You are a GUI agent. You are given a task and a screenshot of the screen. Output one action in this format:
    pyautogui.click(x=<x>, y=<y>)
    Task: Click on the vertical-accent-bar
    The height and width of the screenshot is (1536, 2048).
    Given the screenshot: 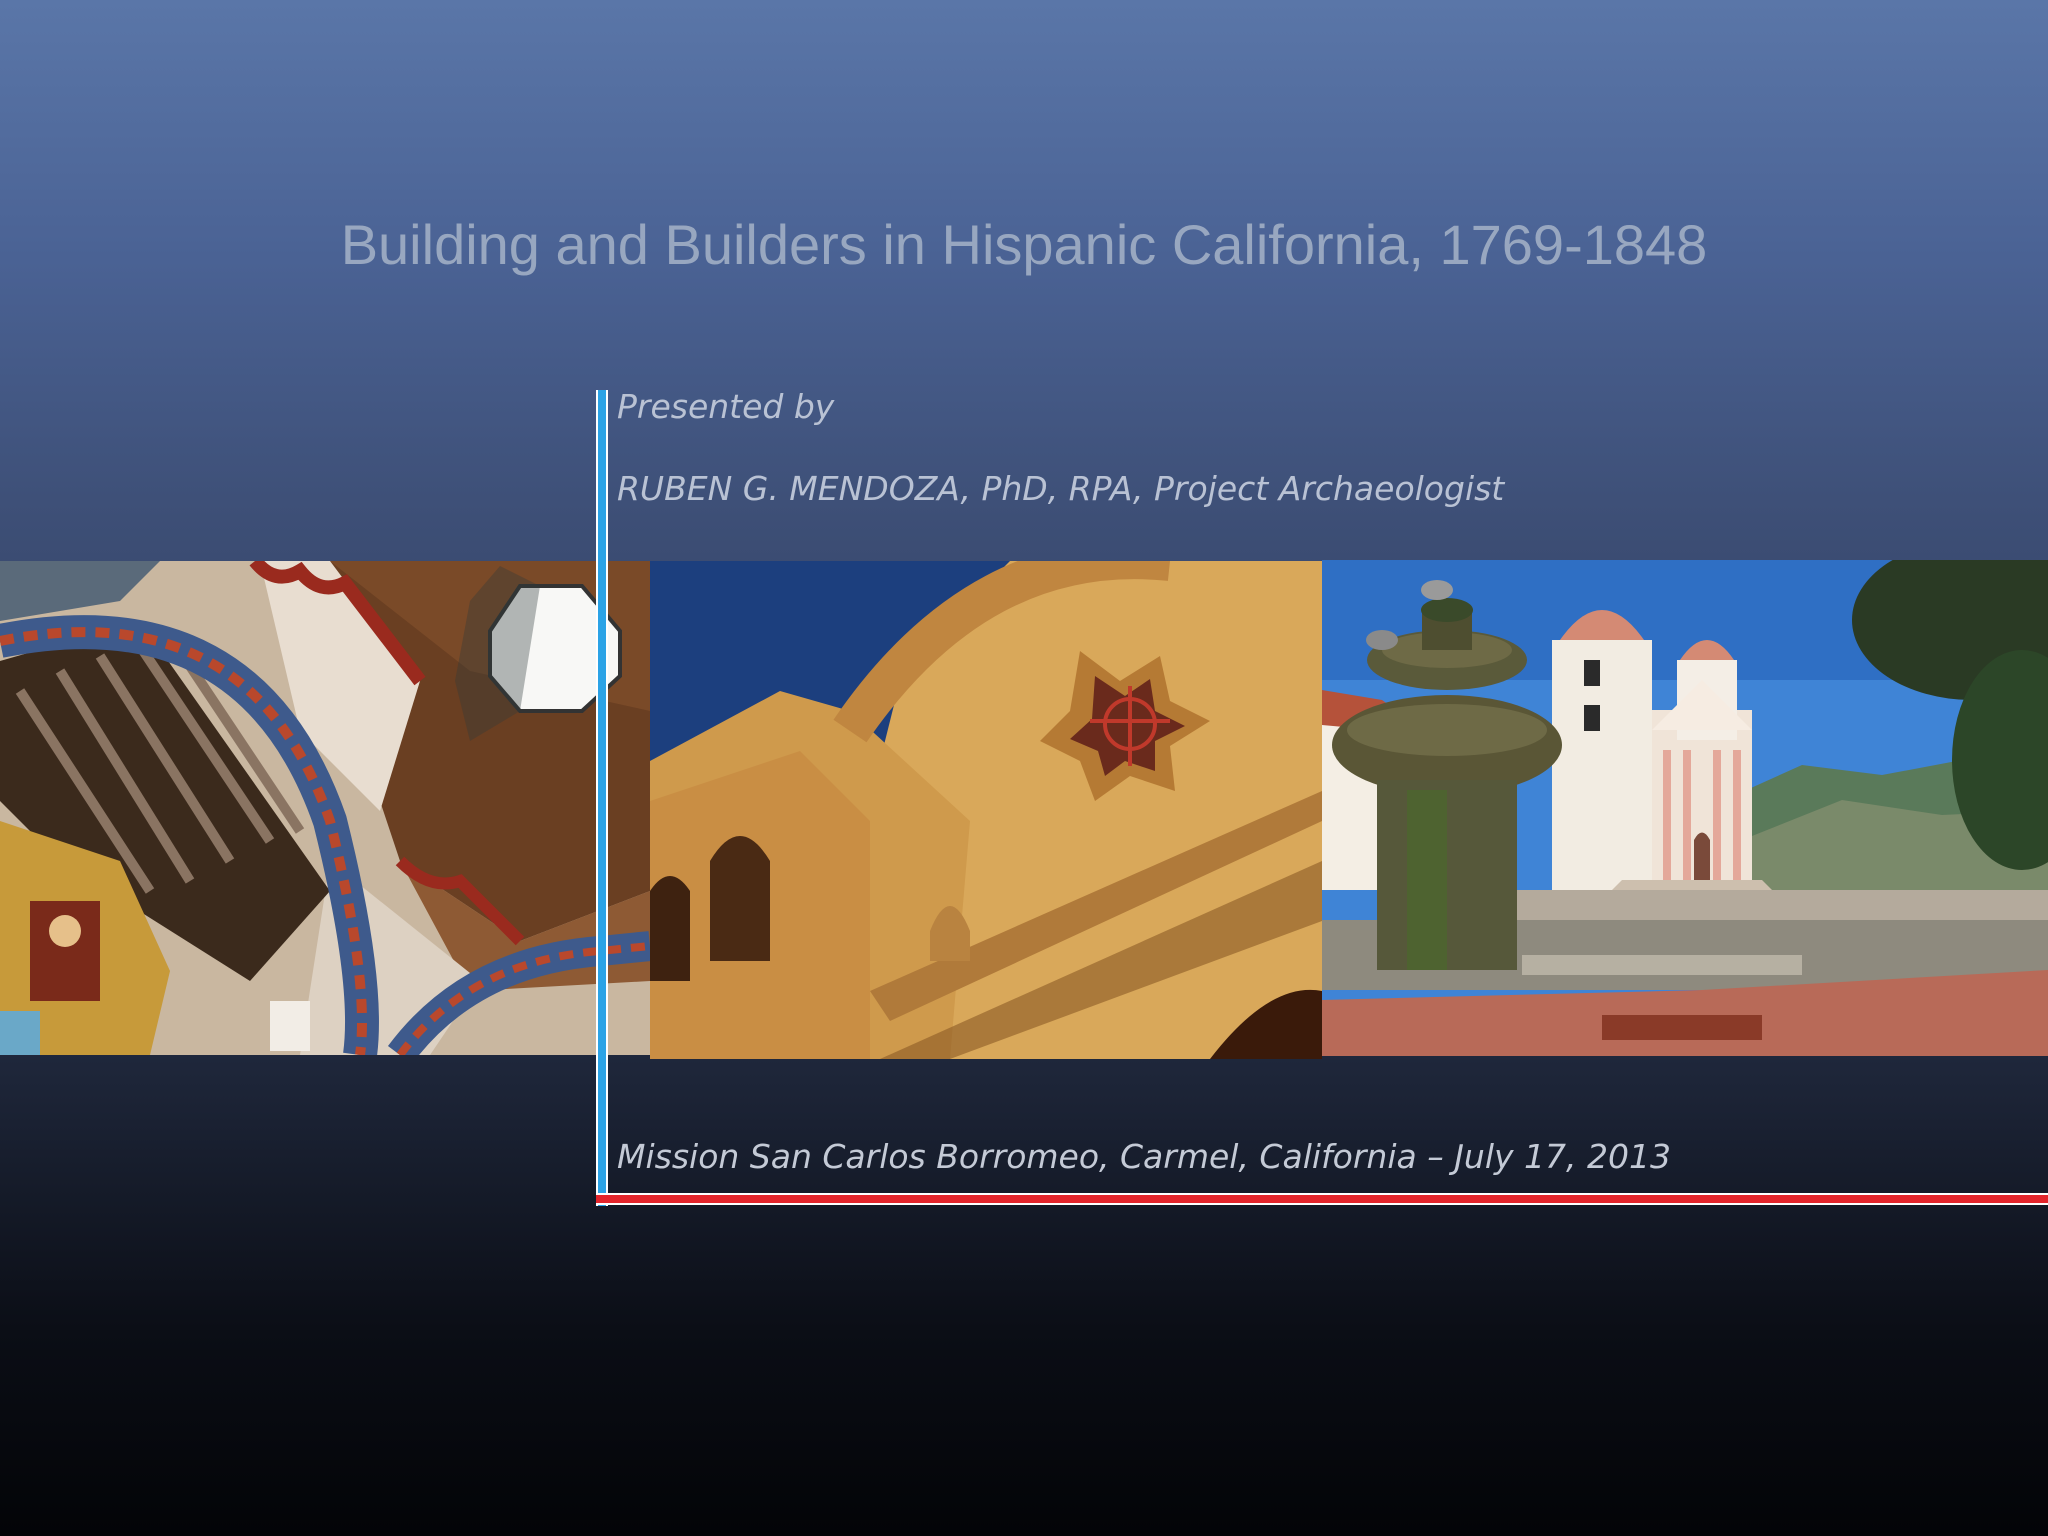 What is the action you would take?
    pyautogui.click(x=602, y=798)
    